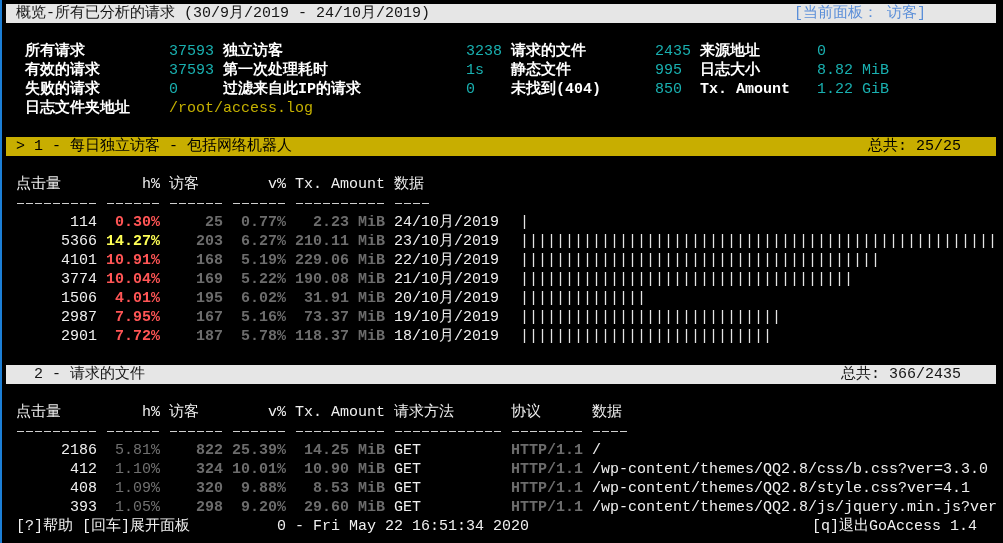 Image resolution: width=1003 pixels, height=543 pixels. What do you see at coordinates (524, 222) in the screenshot?
I see `hits-graph-text: |` at bounding box center [524, 222].